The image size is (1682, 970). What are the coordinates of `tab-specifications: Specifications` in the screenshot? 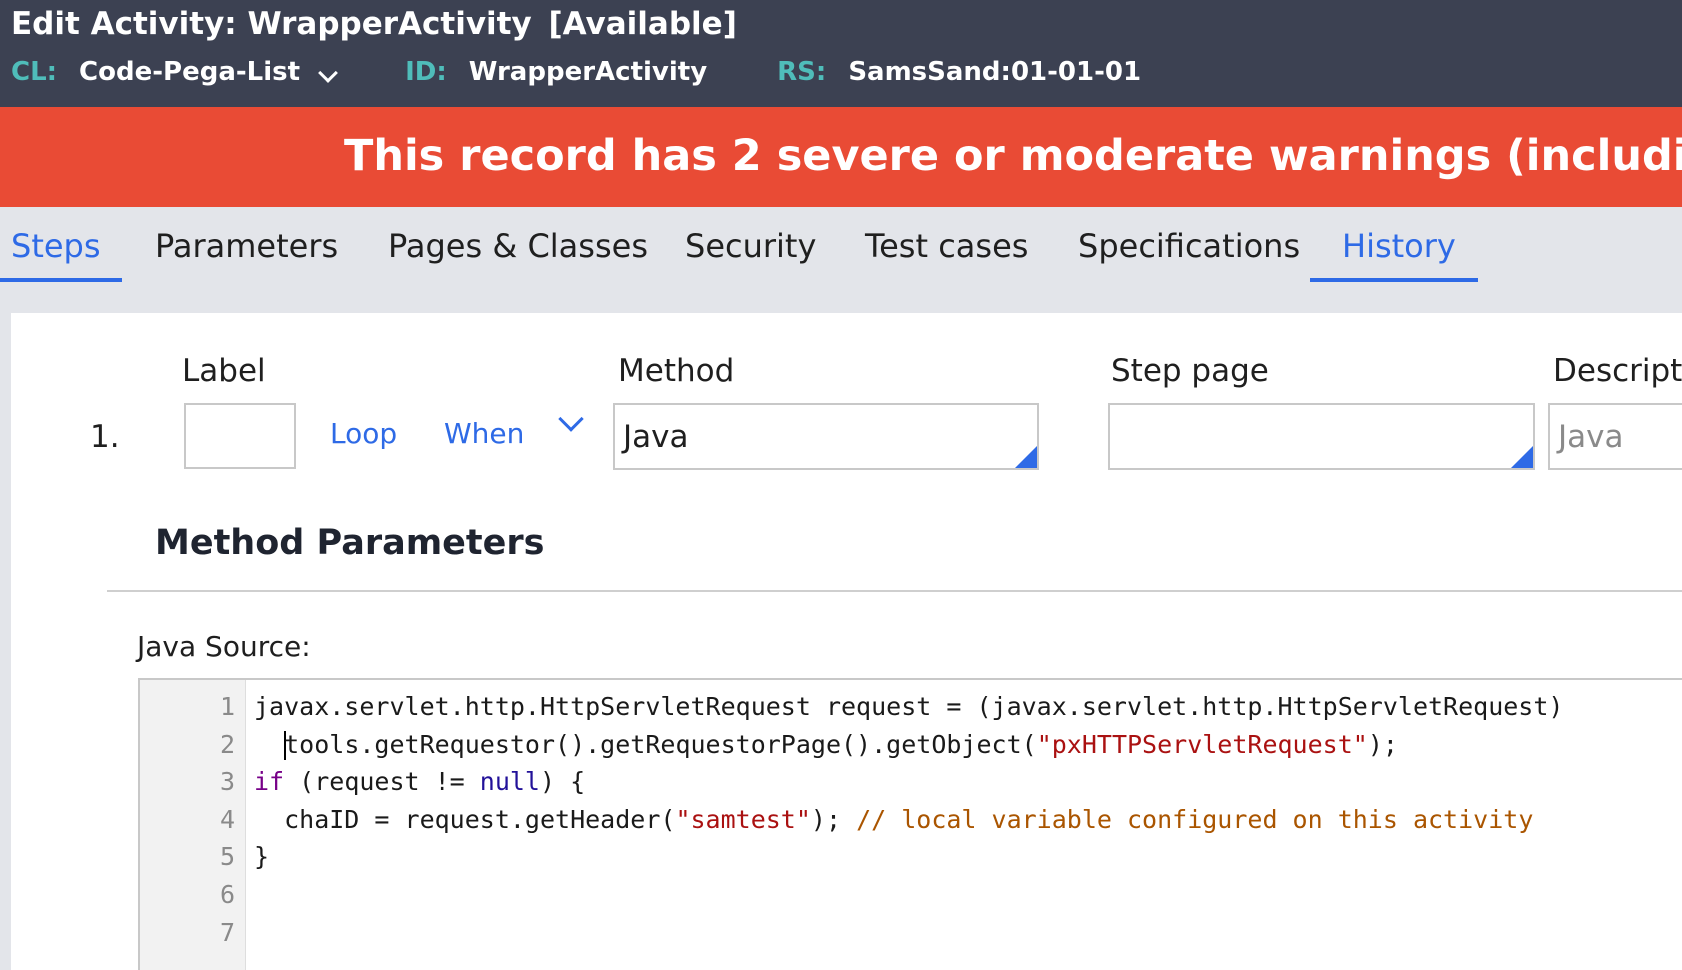 It's located at (1189, 246).